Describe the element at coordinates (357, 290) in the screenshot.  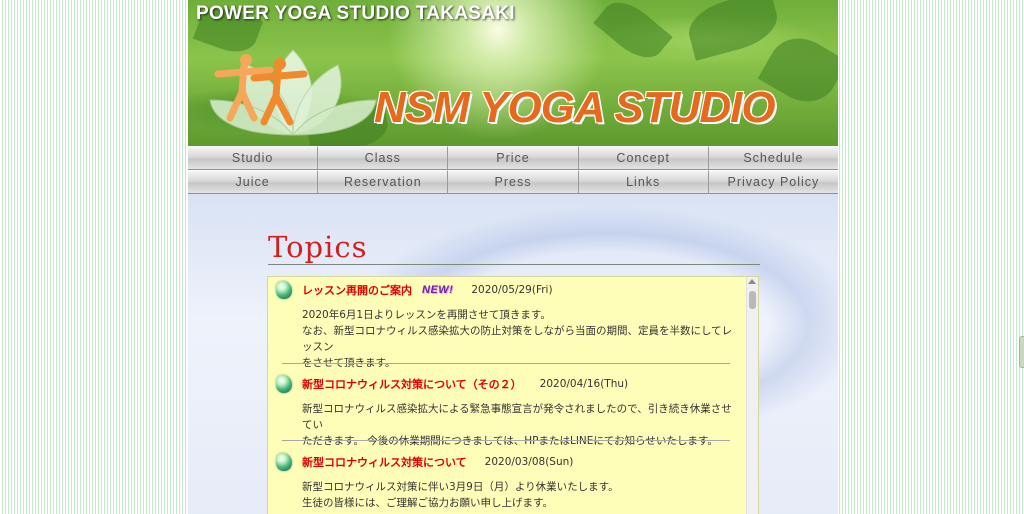
I see `news-entry-title: レッスン再開のご案内` at that location.